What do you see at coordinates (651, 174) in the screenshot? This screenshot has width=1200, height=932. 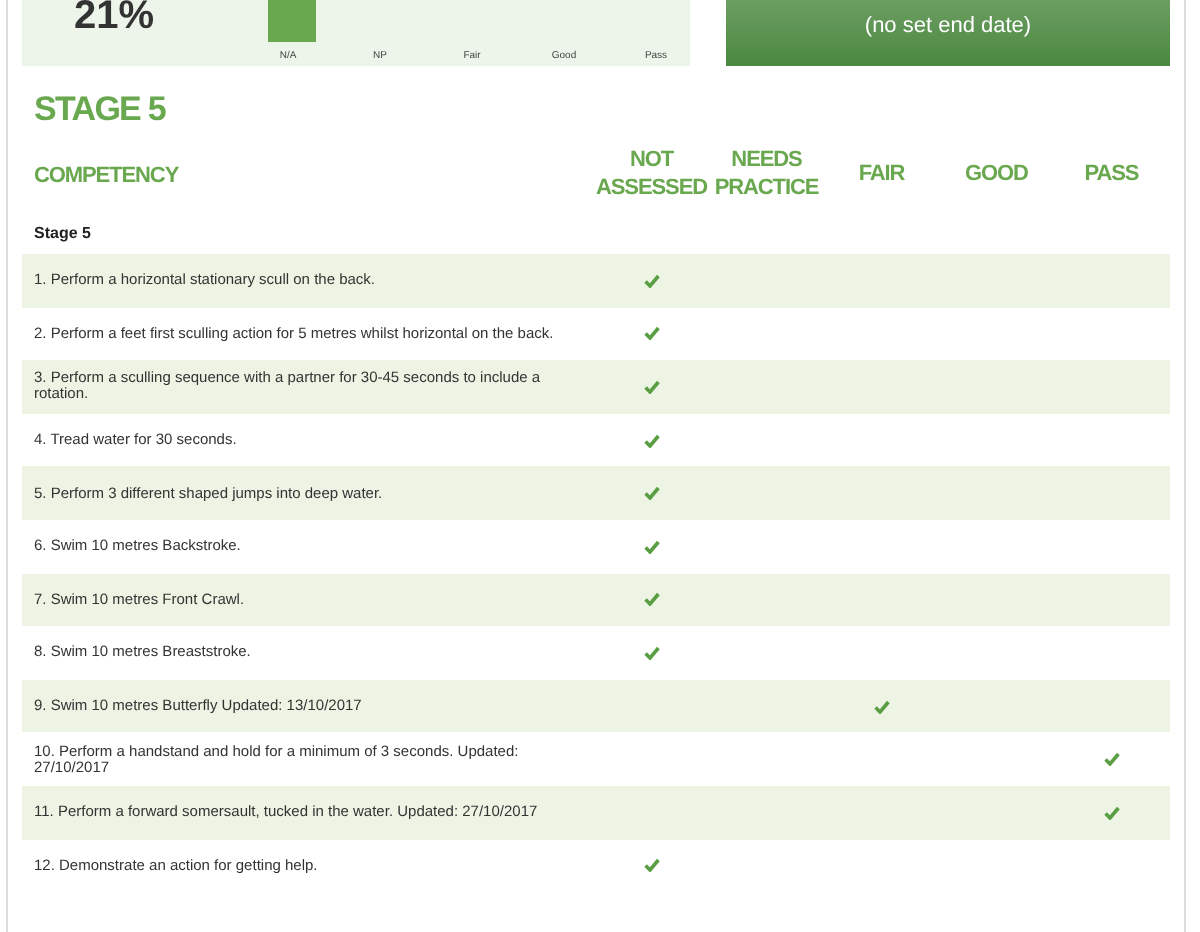 I see `column-header: NOT ASSESSED` at bounding box center [651, 174].